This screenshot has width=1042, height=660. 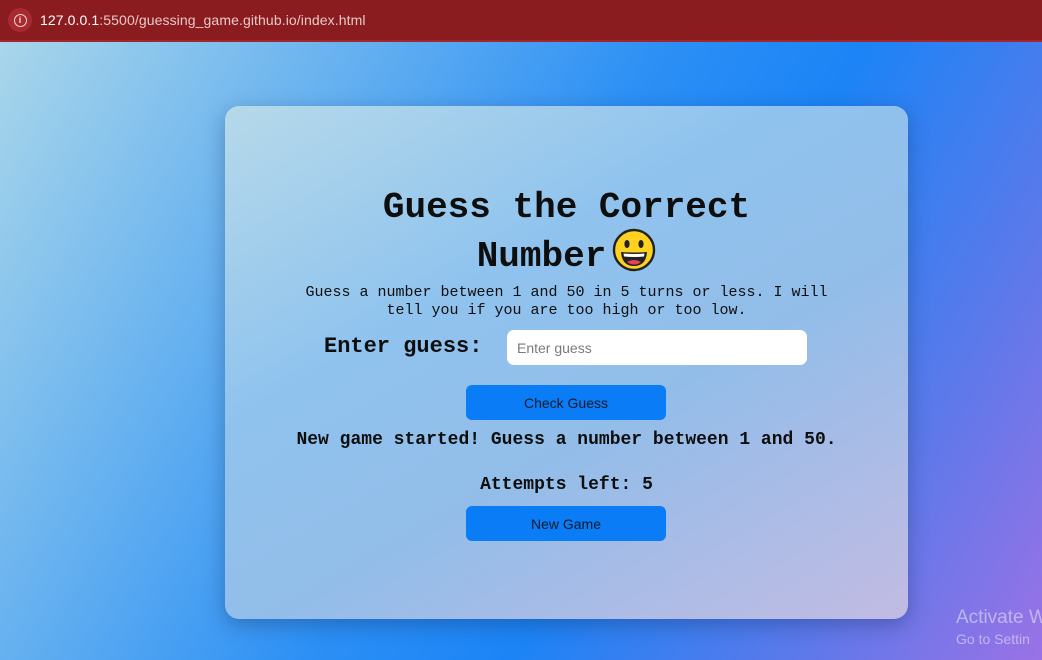 I want to click on game-title: Guess the Correct Number, so click(x=566, y=232).